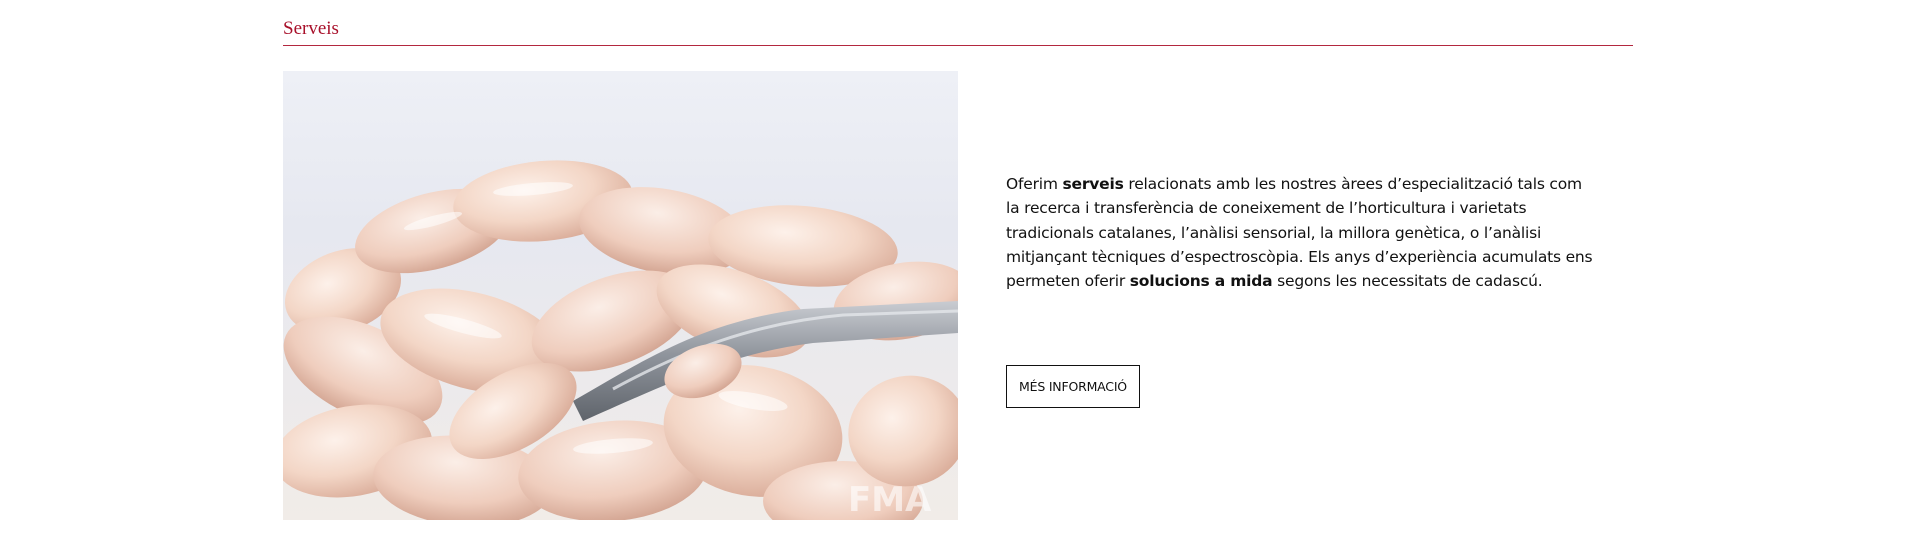 The height and width of the screenshot is (548, 1910). I want to click on description-text: segons les necessitats de cadascú., so click(1407, 281).